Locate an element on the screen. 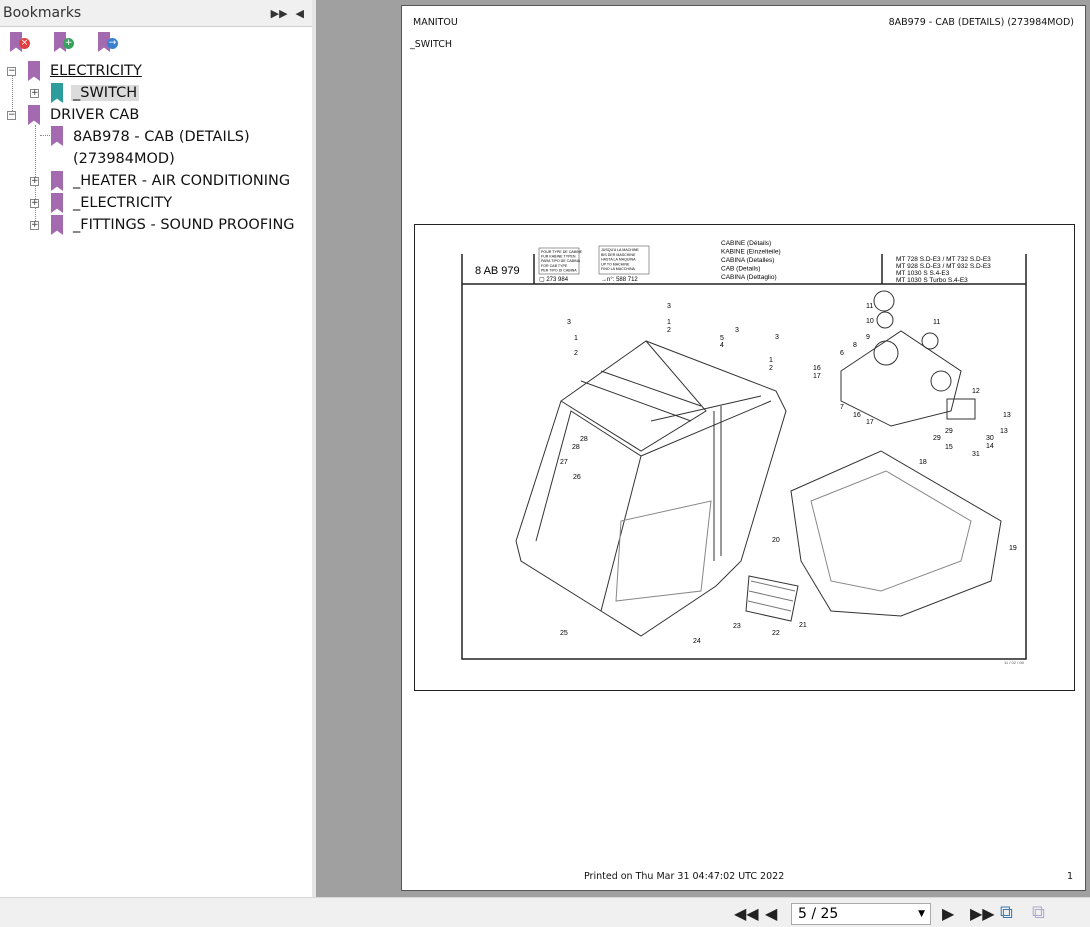 This screenshot has width=1090, height=927. previous-page-icon: ◀ is located at coordinates (771, 913).